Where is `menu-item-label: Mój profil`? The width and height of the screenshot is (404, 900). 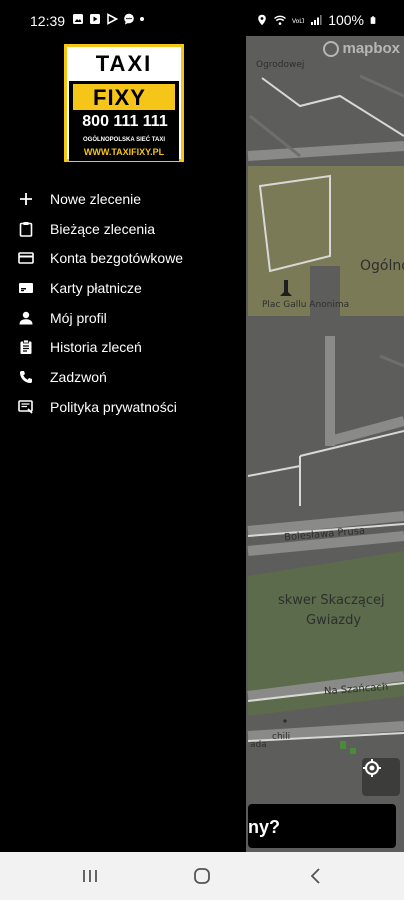
menu-item-label: Mój profil is located at coordinates (78, 317).